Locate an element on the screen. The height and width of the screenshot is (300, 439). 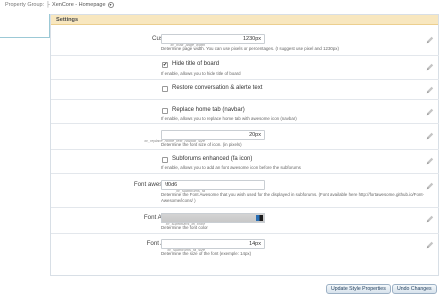
setting-row-restore: Restore conversation & alerte text is located at coordinates (245, 90).